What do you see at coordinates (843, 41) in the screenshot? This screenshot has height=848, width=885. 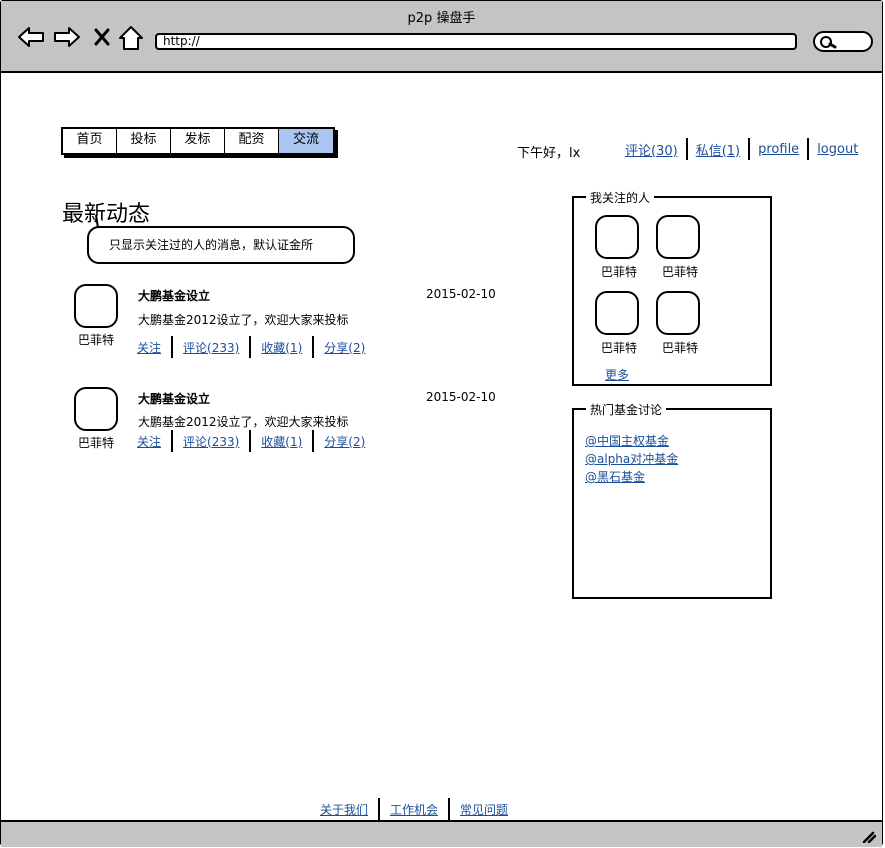 I see `search-box` at bounding box center [843, 41].